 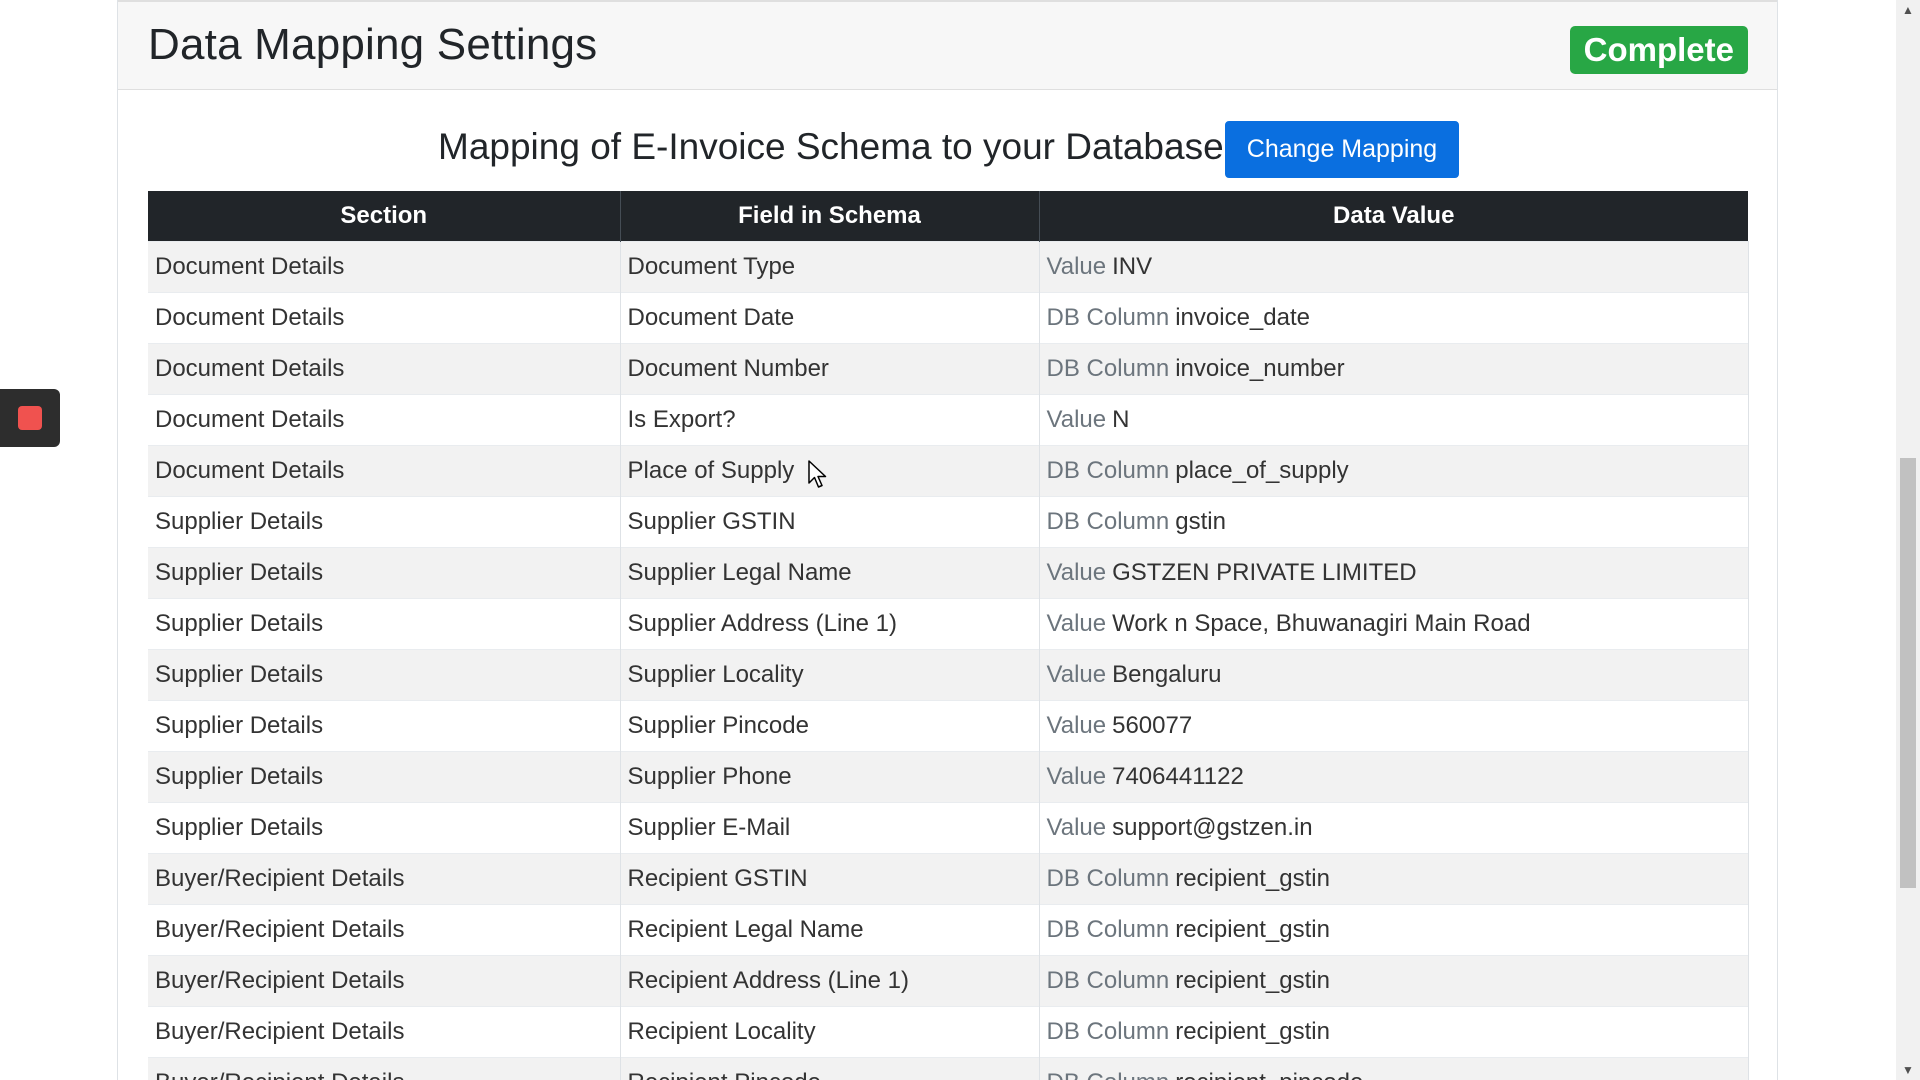 I want to click on scroll-up-icon: ▲, so click(x=1908, y=10).